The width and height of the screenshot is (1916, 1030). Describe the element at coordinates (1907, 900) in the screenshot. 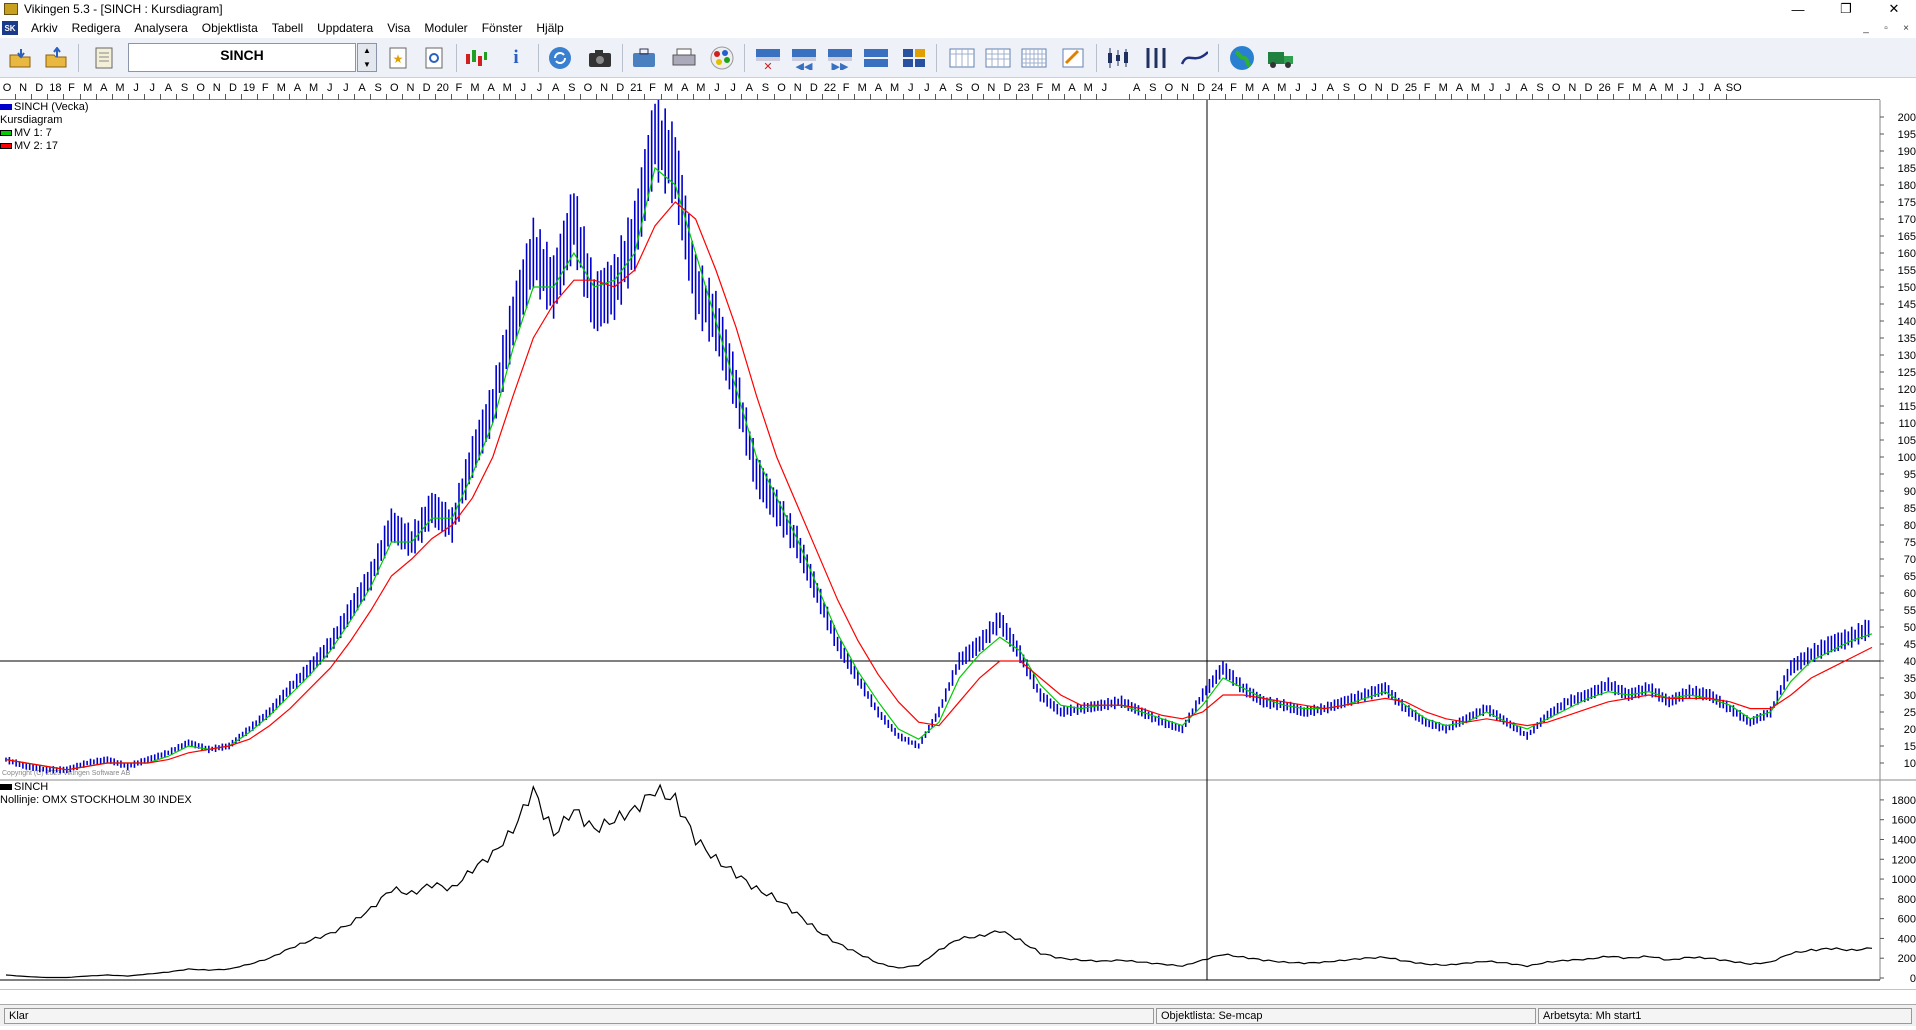

I see `index-tick-label: 800` at that location.